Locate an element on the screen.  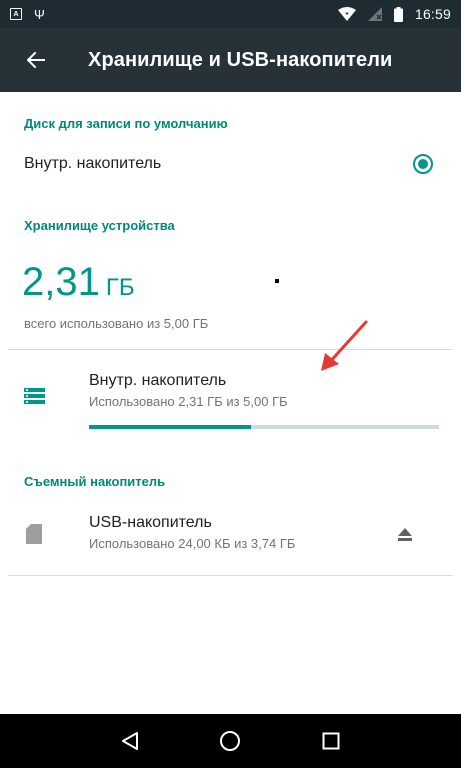
notification-icon: A is located at coordinates (16, 14).